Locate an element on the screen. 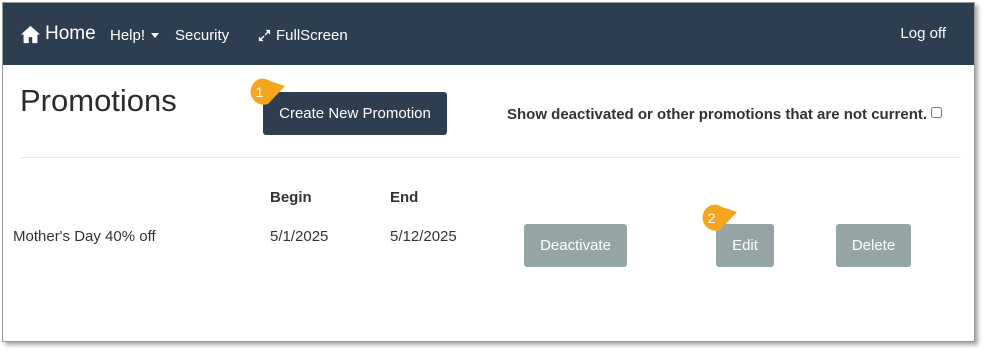 Image resolution: width=985 pixels, height=352 pixels. page-title: Promotions is located at coordinates (98, 100).